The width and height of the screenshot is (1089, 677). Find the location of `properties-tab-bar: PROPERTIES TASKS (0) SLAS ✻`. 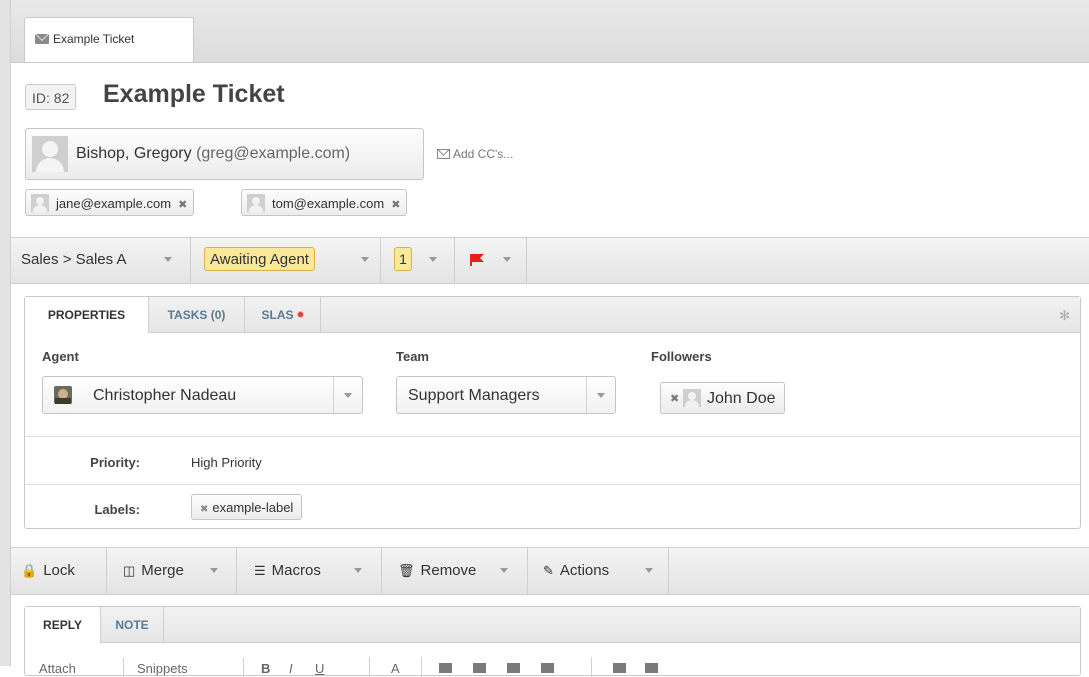

properties-tab-bar: PROPERTIES TASKS (0) SLAS ✻ is located at coordinates (552, 315).